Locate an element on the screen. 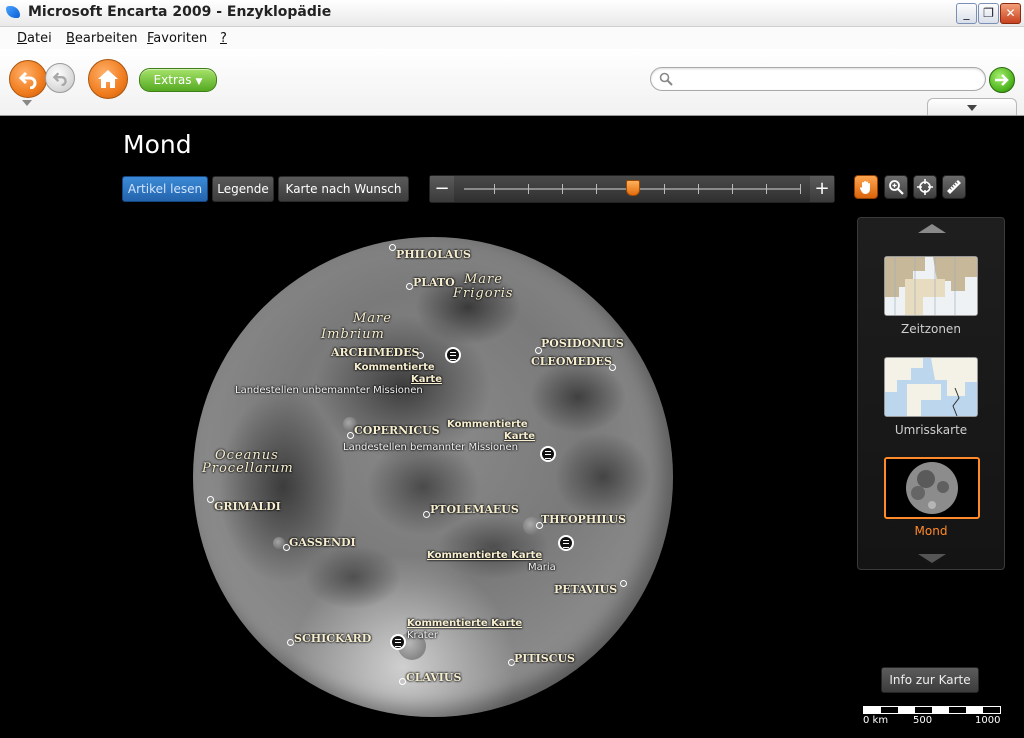 The image size is (1024, 738). menu-datei: Datei is located at coordinates (34, 38).